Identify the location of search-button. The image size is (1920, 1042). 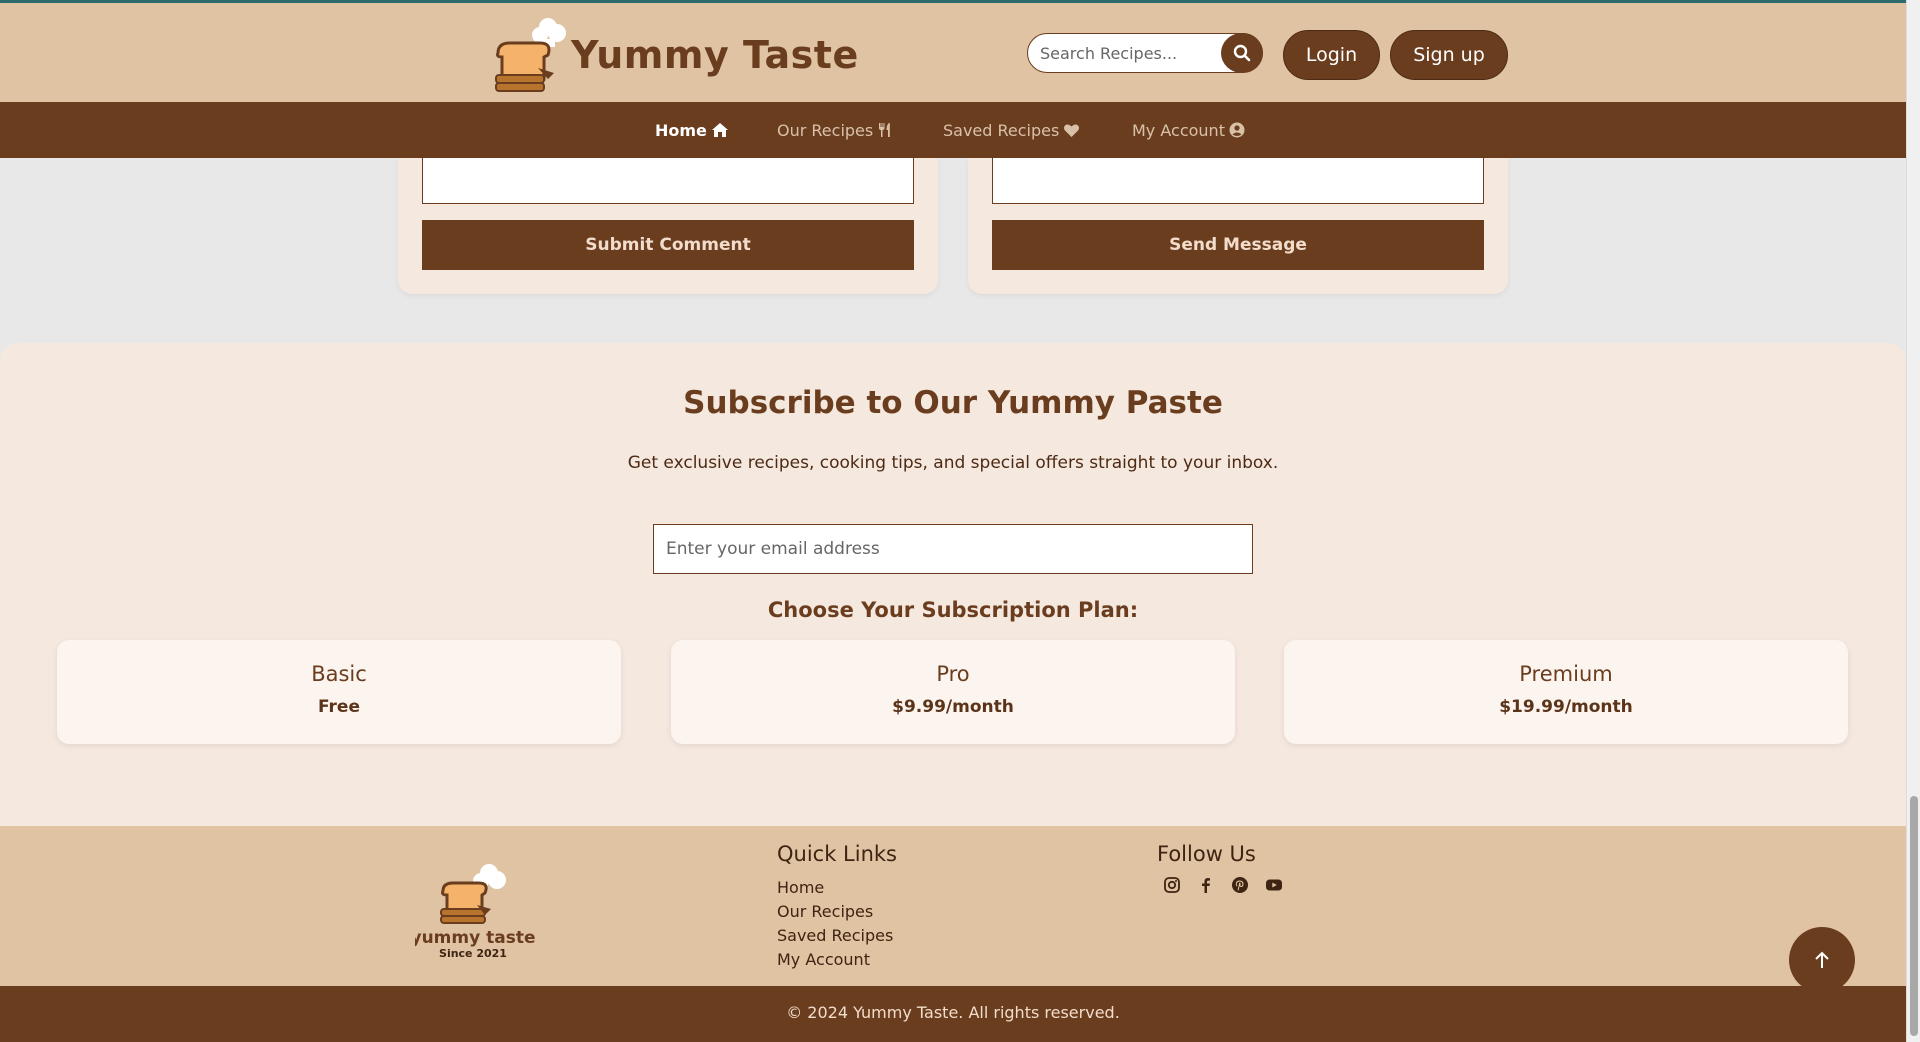
(1242, 53).